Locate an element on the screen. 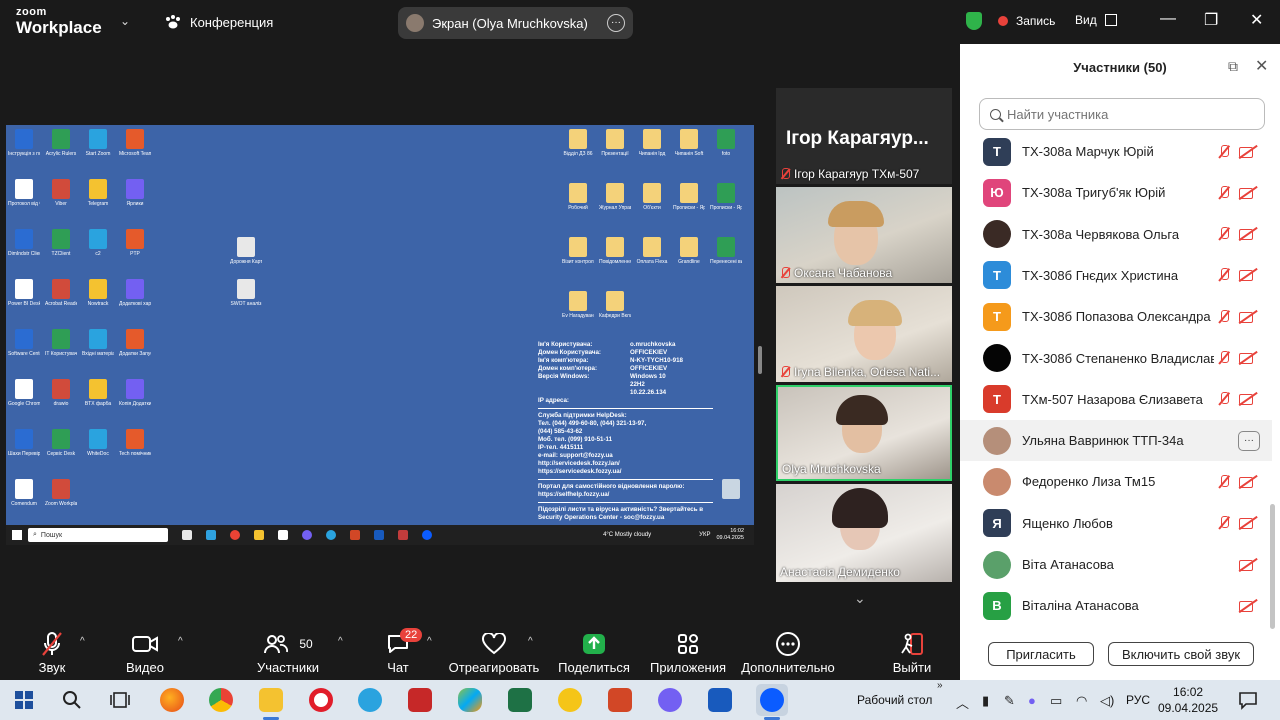 The image size is (1280, 720). participant-row: Я Ященко Любов is located at coordinates (1116, 523).